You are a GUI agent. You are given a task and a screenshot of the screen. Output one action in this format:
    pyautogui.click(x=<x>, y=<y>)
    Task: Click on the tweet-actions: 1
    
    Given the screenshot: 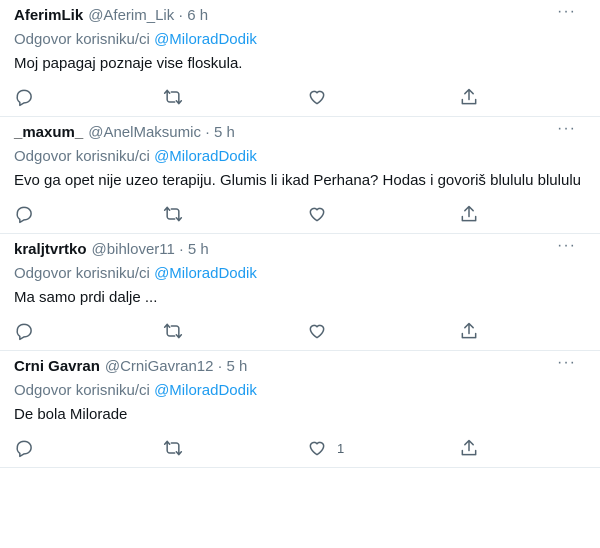 What is the action you would take?
    pyautogui.click(x=300, y=450)
    